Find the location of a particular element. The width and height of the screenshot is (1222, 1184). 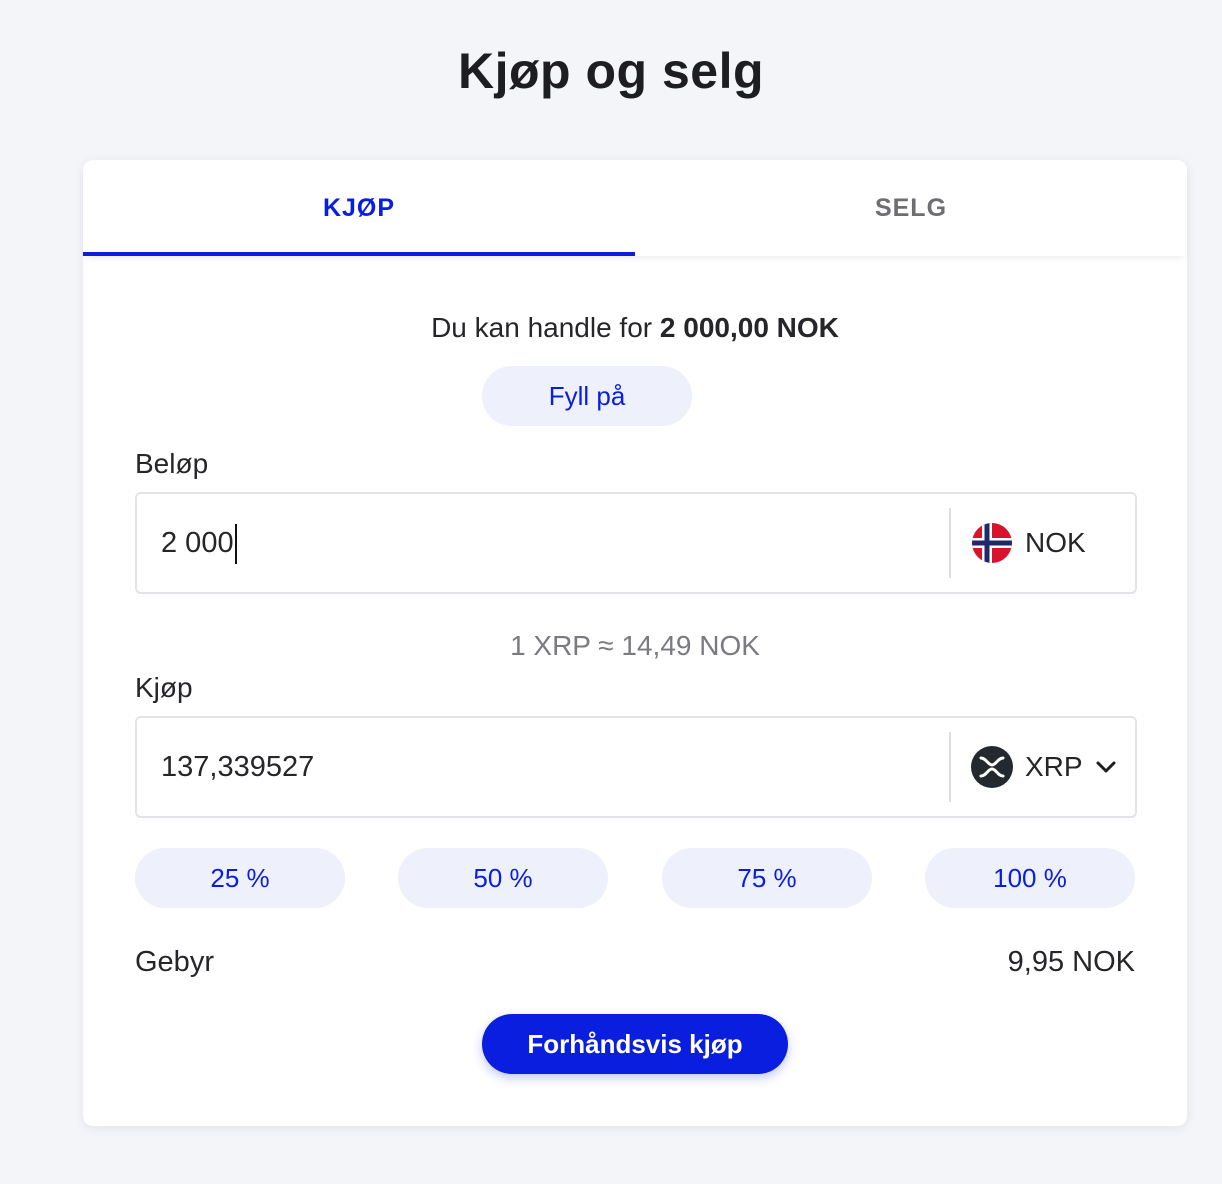

tab-sell: SELG is located at coordinates (911, 208).